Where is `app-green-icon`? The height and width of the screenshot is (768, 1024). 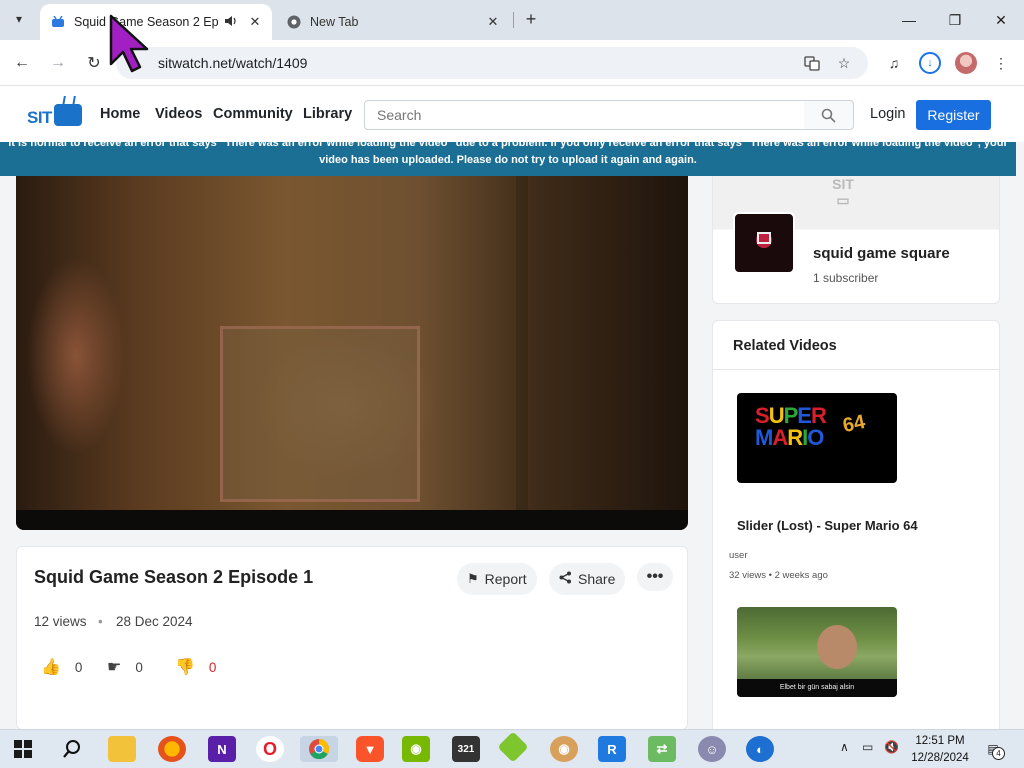 app-green-icon is located at coordinates (513, 747).